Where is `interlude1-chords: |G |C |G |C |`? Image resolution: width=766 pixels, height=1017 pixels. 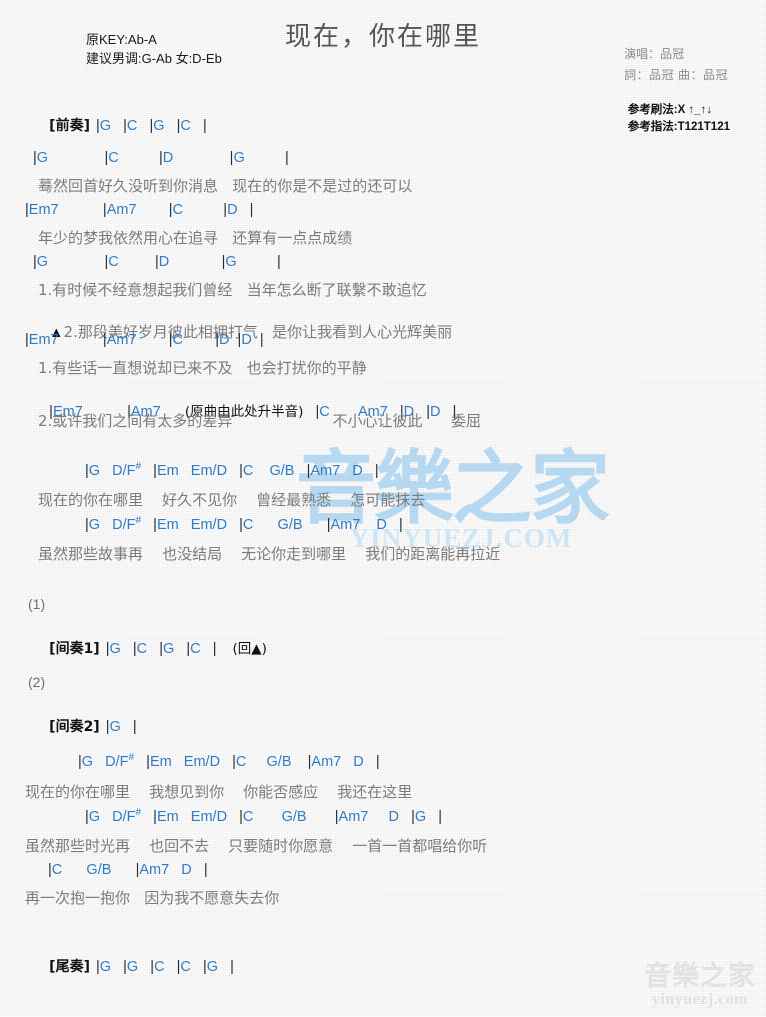
interlude1-chords: |G |C |G |C | is located at coordinates (161, 649).